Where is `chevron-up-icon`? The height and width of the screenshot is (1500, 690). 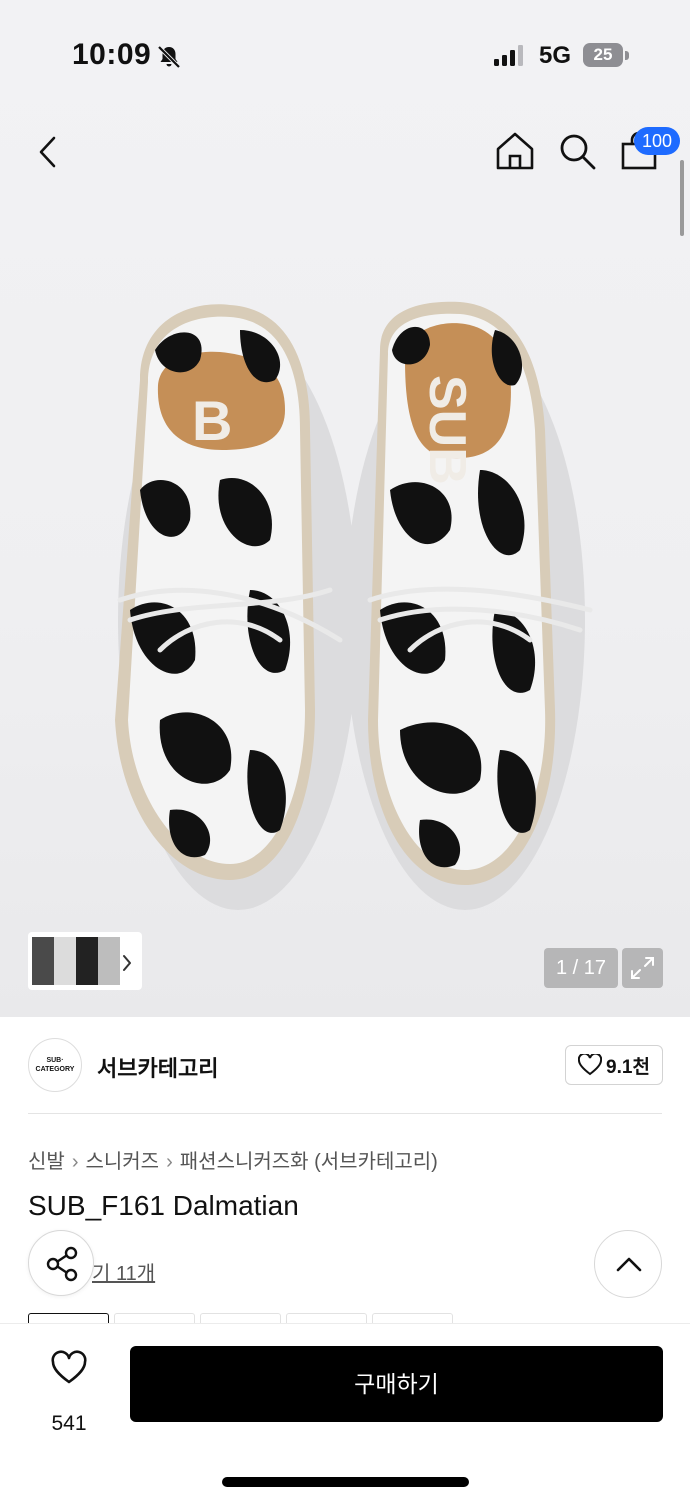 chevron-up-icon is located at coordinates (629, 1264).